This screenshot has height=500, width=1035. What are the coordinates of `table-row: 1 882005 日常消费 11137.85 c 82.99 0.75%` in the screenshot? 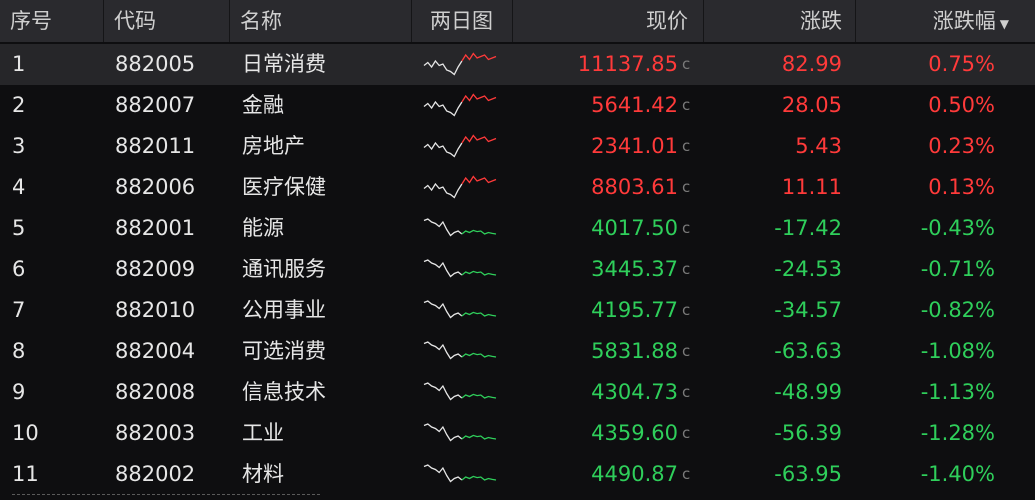 It's located at (517, 64).